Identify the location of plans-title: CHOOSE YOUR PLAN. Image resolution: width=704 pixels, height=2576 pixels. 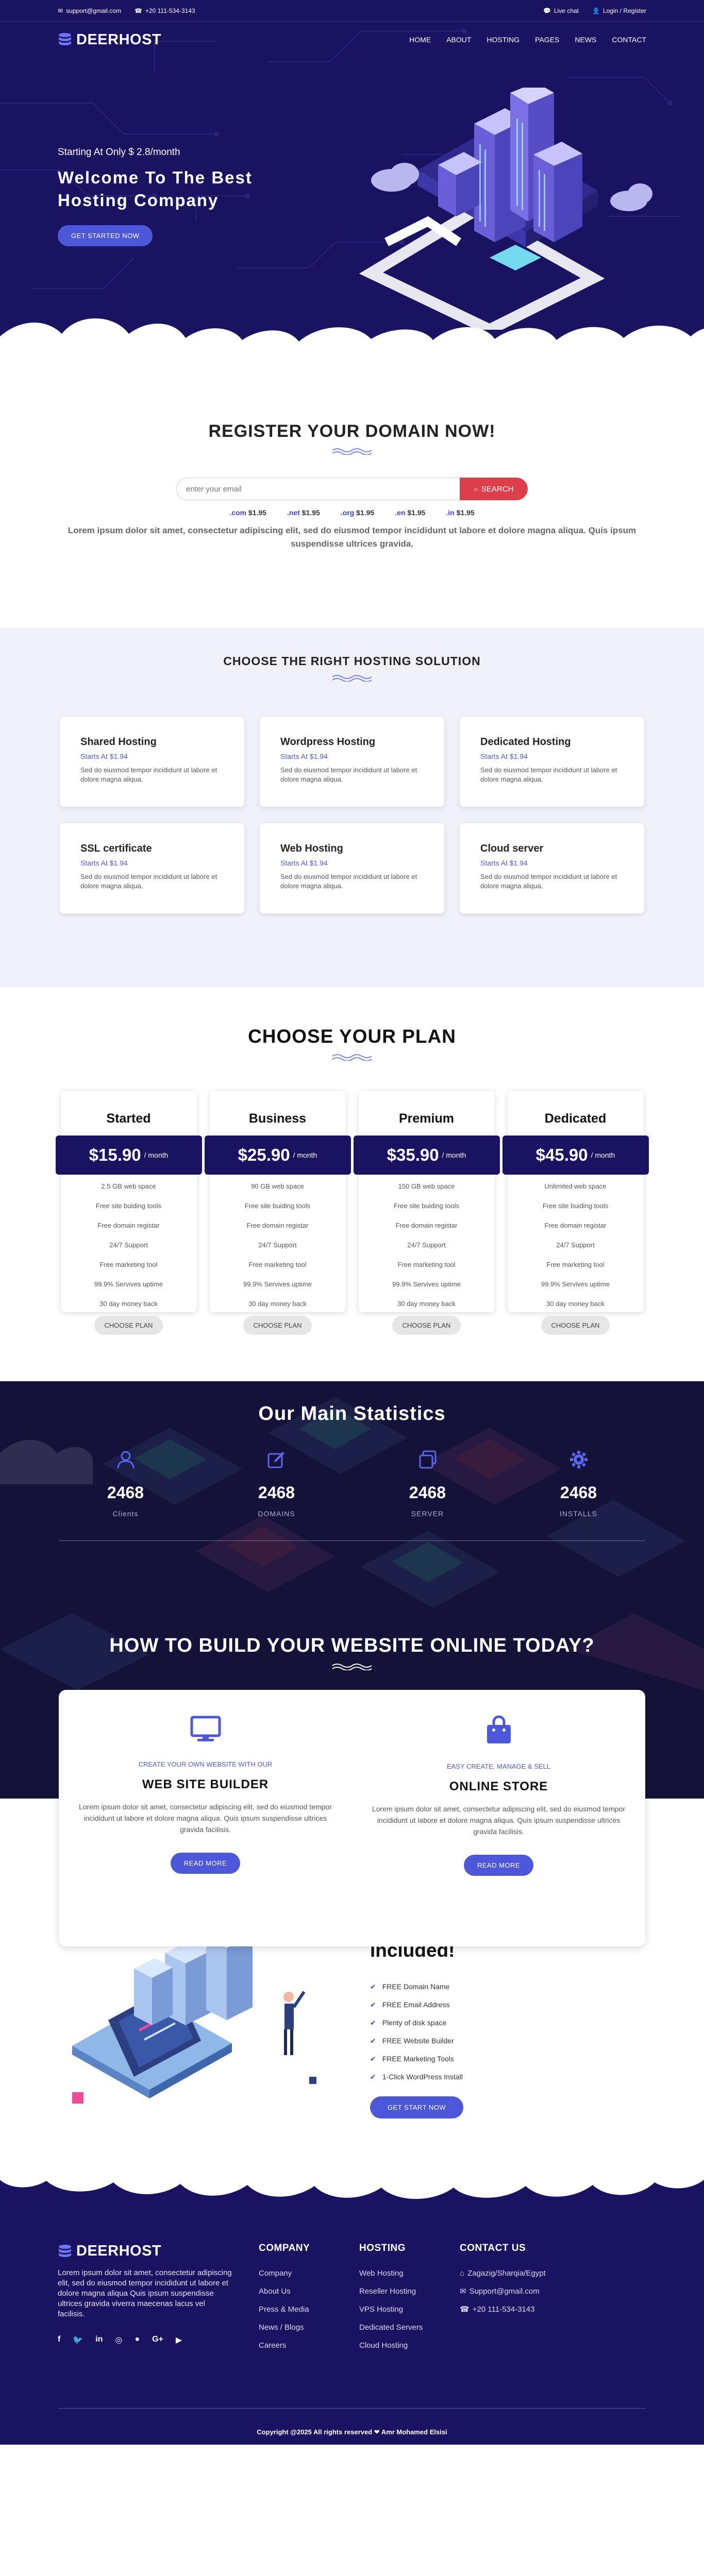
(352, 1036).